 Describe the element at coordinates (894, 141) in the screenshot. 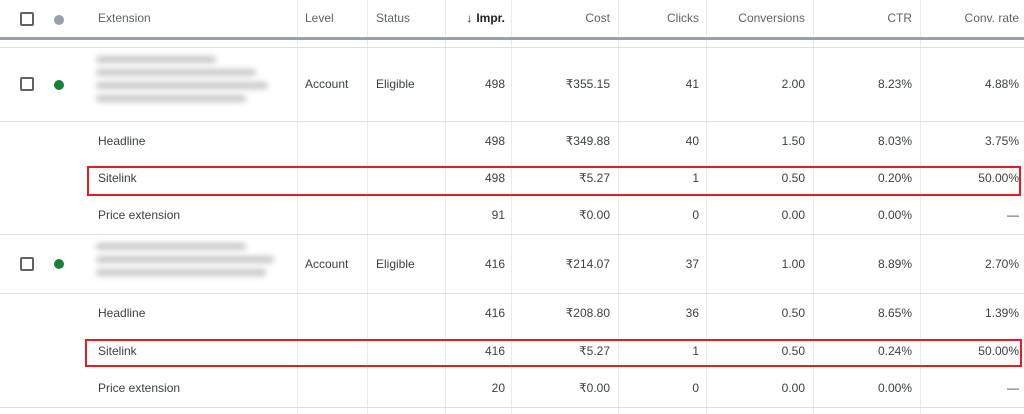

I see `ctr-cell: 8.03%` at that location.